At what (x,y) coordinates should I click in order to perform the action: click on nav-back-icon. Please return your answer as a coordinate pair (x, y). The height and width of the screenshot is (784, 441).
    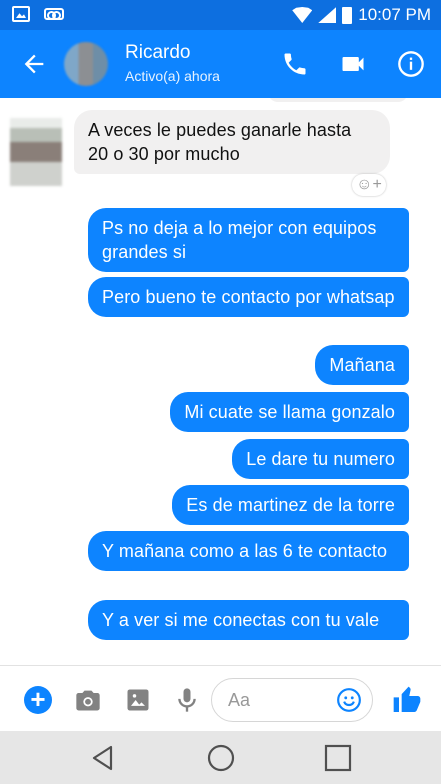
    Looking at the image, I should click on (103, 758).